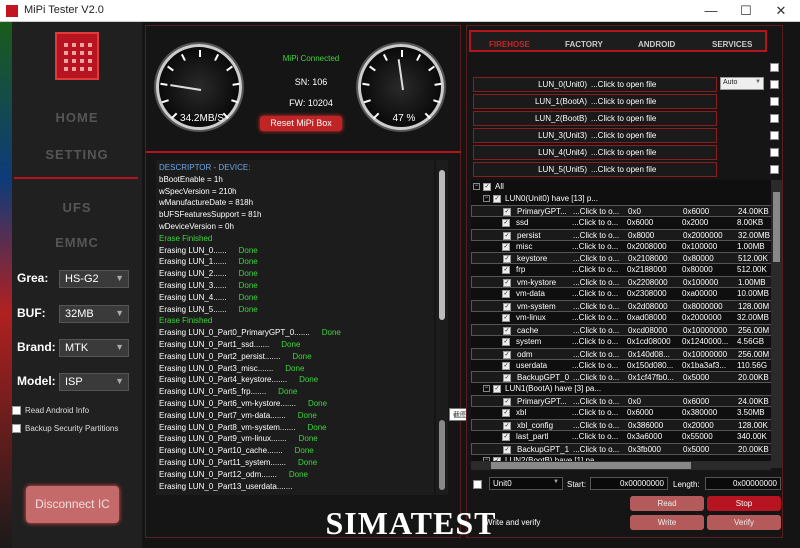 This screenshot has height=548, width=800. Describe the element at coordinates (77, 154) in the screenshot. I see `nav-setting: SETTING` at that location.